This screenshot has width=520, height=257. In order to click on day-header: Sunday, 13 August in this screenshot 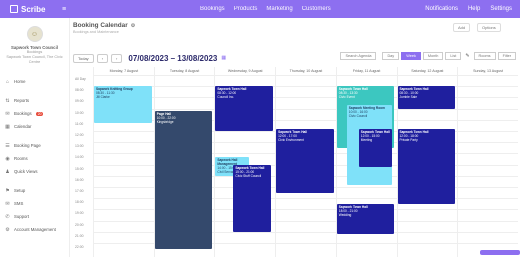, I will do `click(487, 71)`.